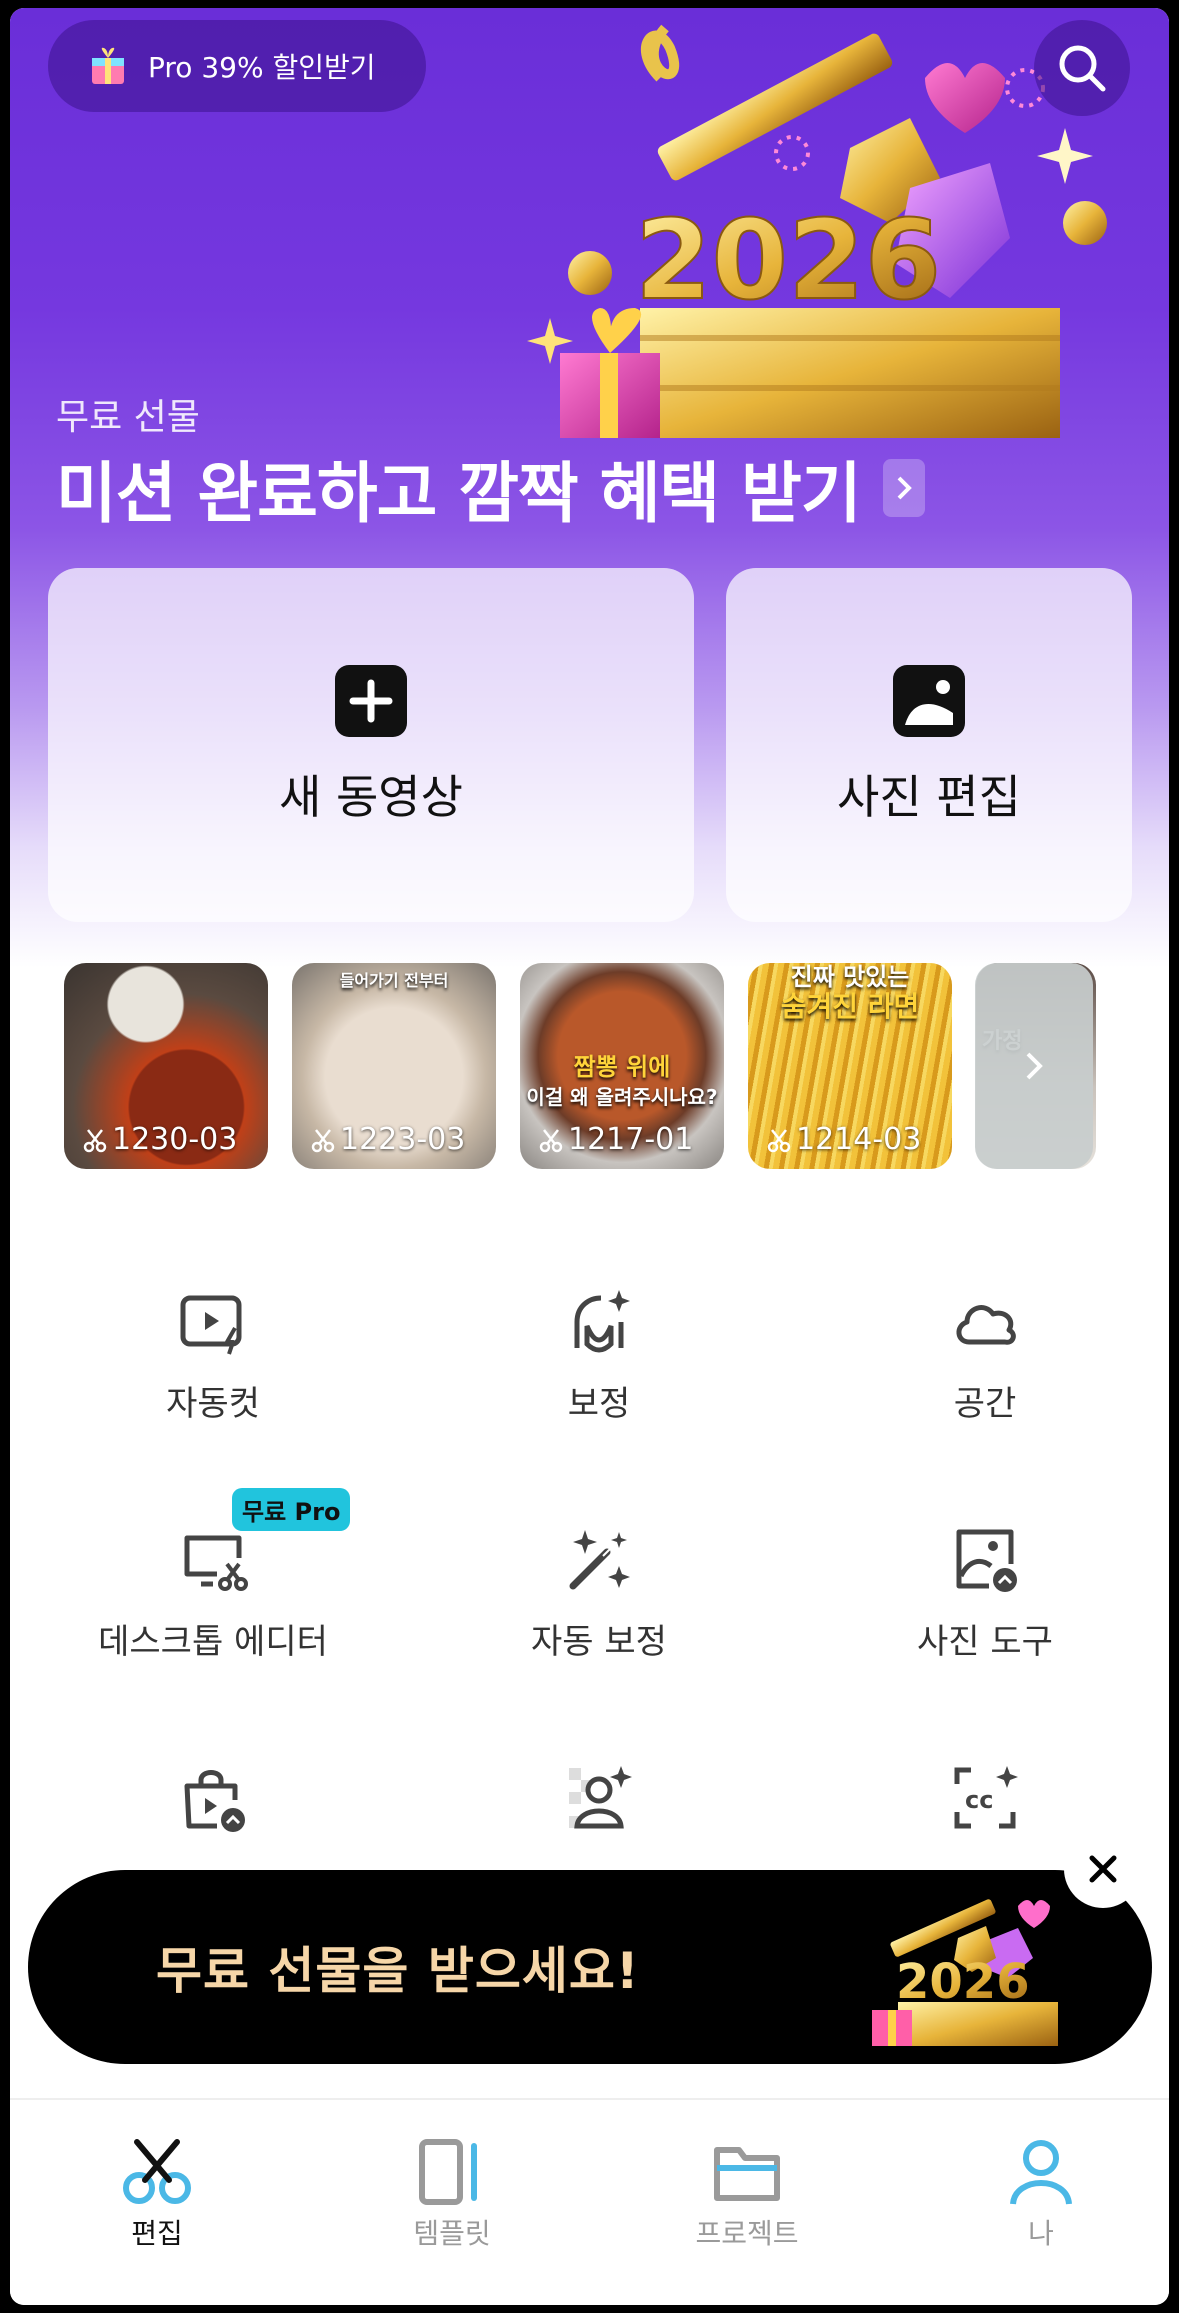  What do you see at coordinates (459, 493) in the screenshot?
I see `hero-title: 미션 완료하고 깜짝 혜택 받기` at bounding box center [459, 493].